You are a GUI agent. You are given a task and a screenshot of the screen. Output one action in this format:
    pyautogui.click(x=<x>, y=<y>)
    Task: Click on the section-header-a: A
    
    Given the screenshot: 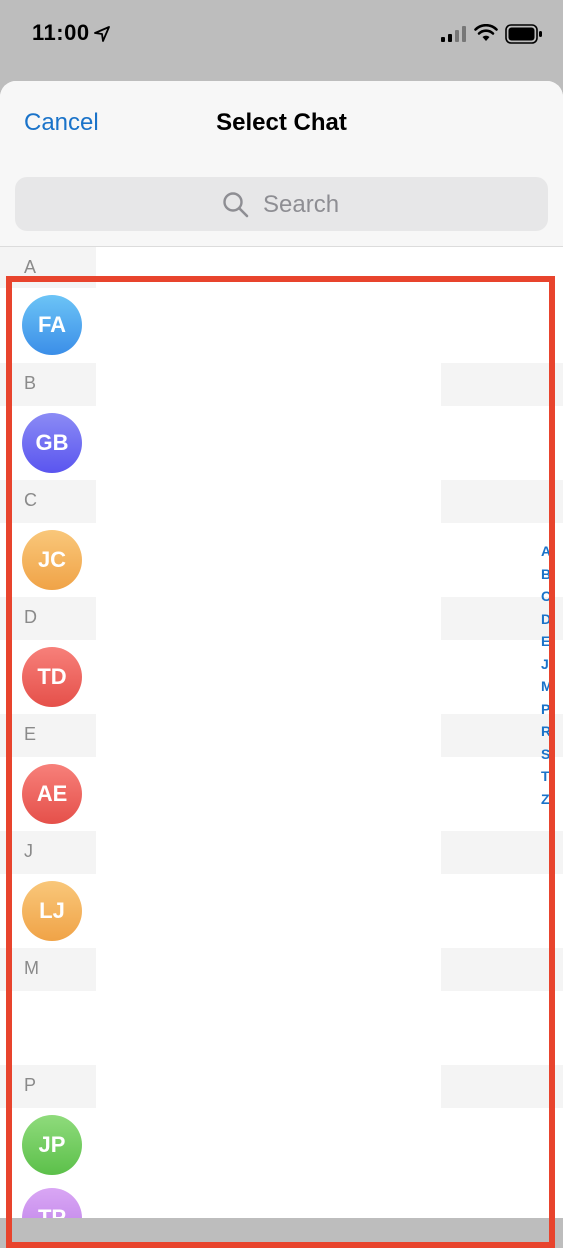 What is the action you would take?
    pyautogui.click(x=281, y=268)
    